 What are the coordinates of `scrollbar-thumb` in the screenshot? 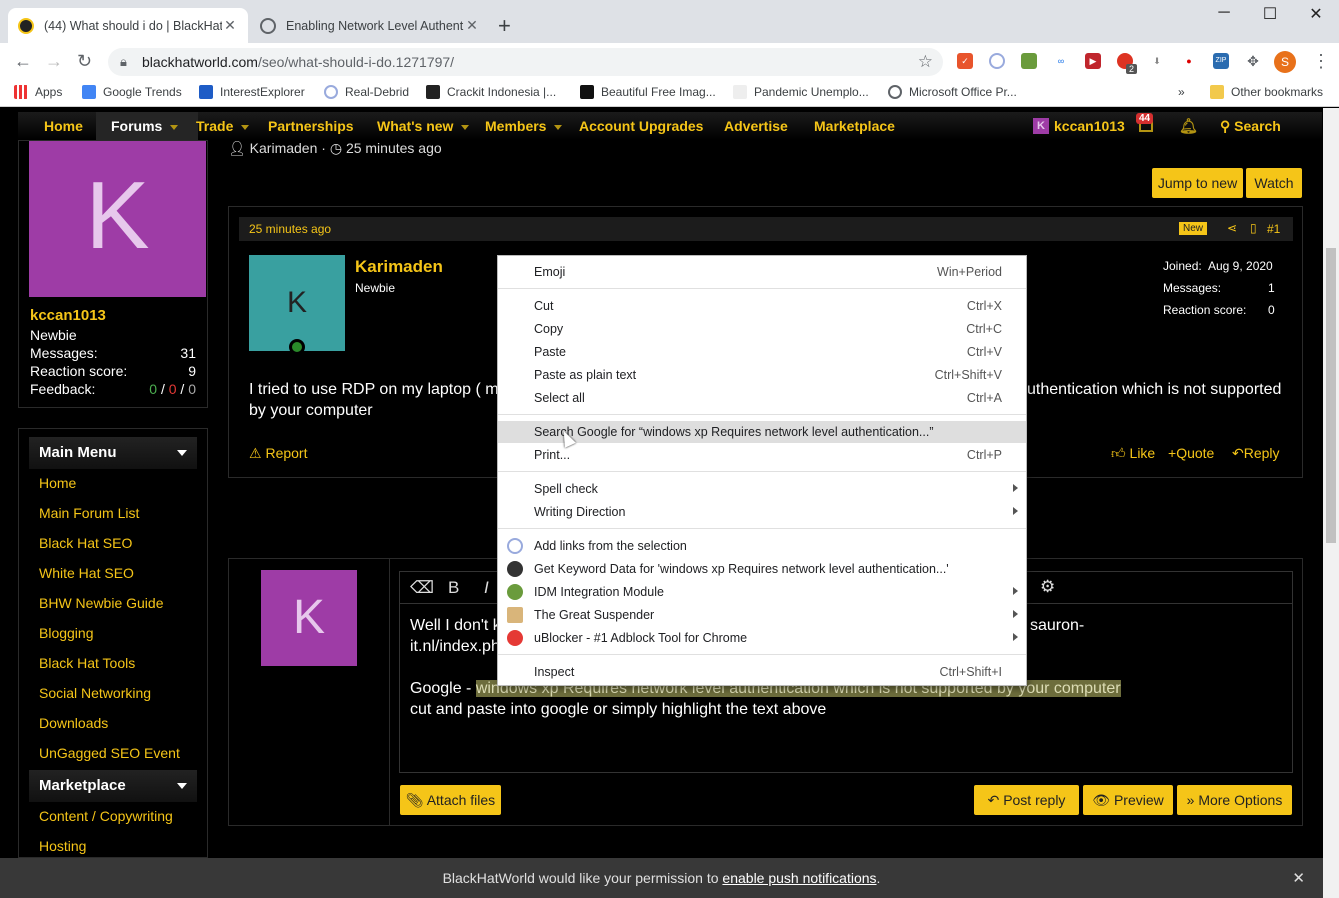 It's located at (1331, 395).